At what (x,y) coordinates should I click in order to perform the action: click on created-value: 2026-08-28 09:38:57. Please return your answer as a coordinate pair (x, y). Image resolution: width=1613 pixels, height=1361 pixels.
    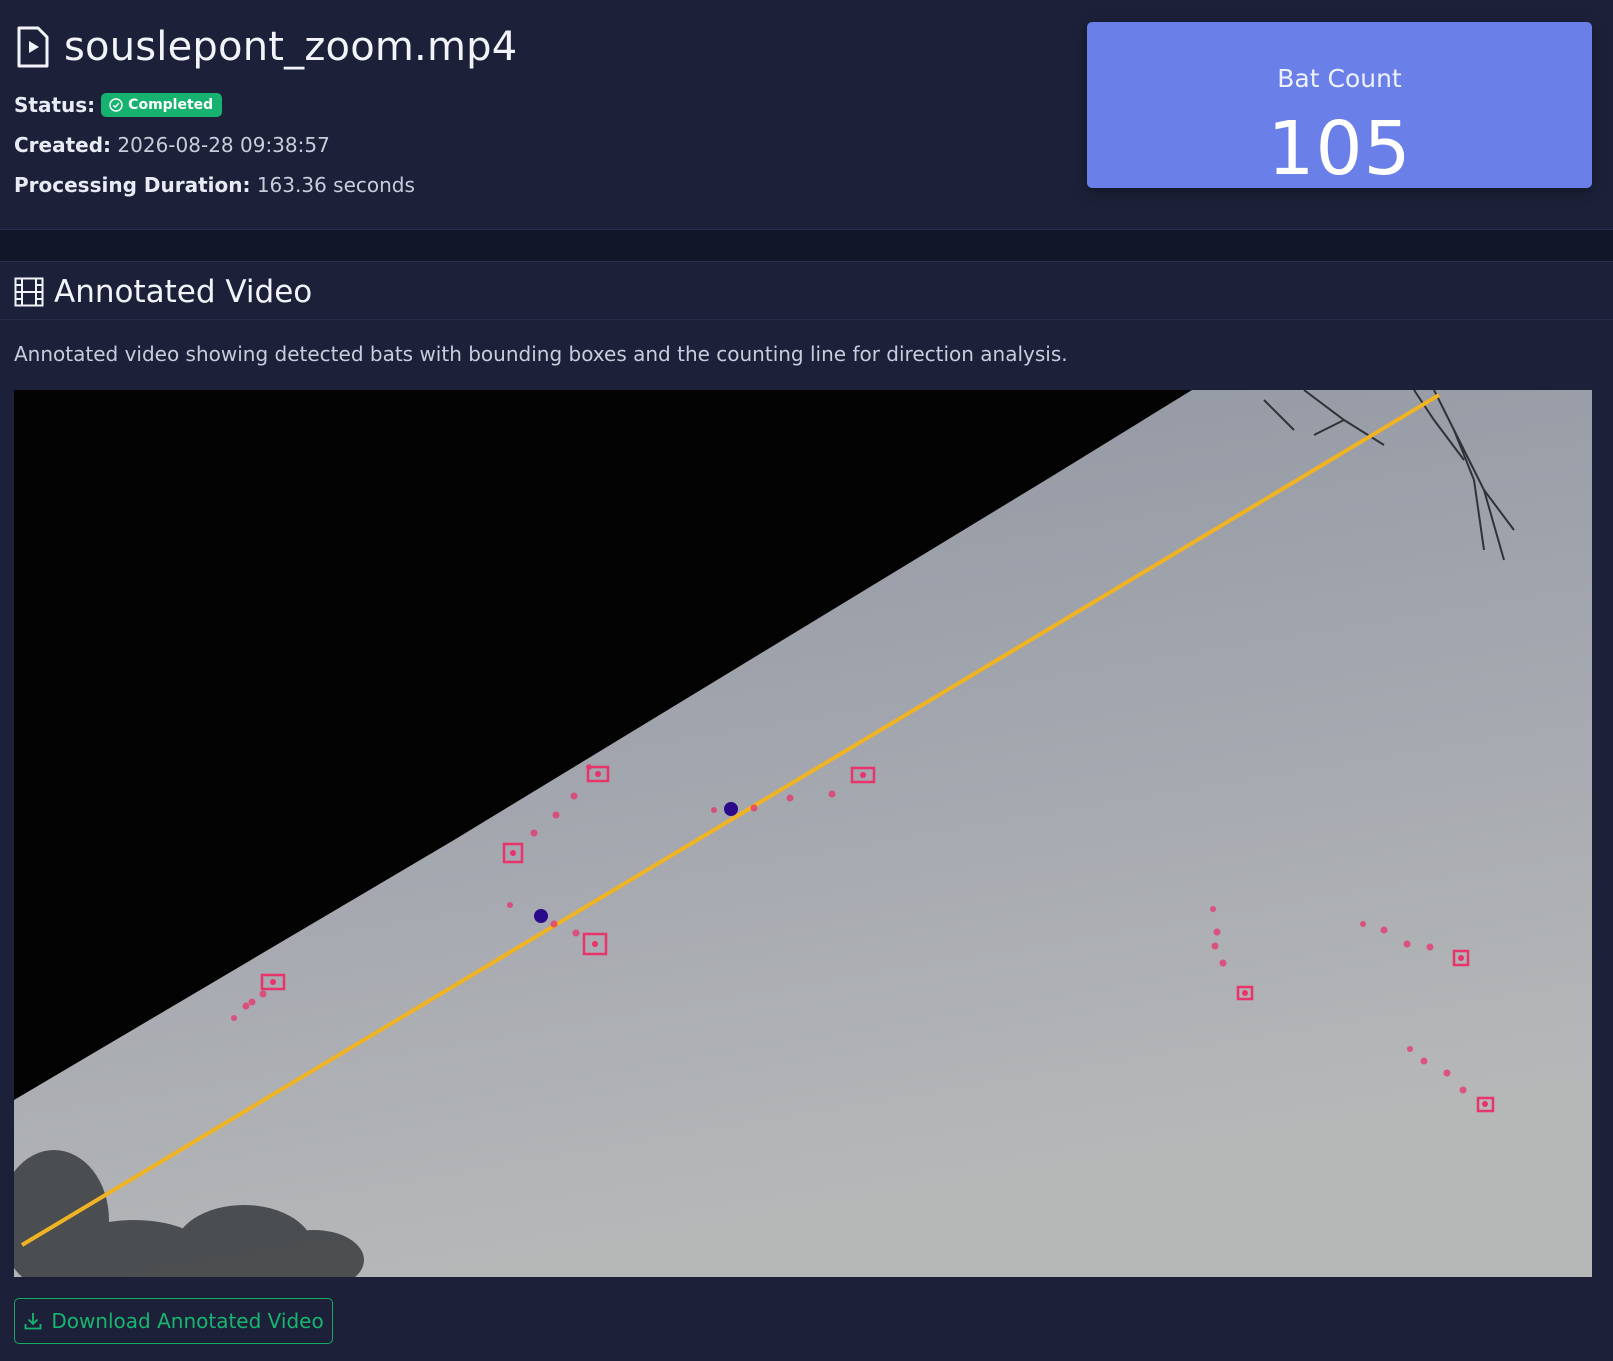
    Looking at the image, I should click on (223, 145).